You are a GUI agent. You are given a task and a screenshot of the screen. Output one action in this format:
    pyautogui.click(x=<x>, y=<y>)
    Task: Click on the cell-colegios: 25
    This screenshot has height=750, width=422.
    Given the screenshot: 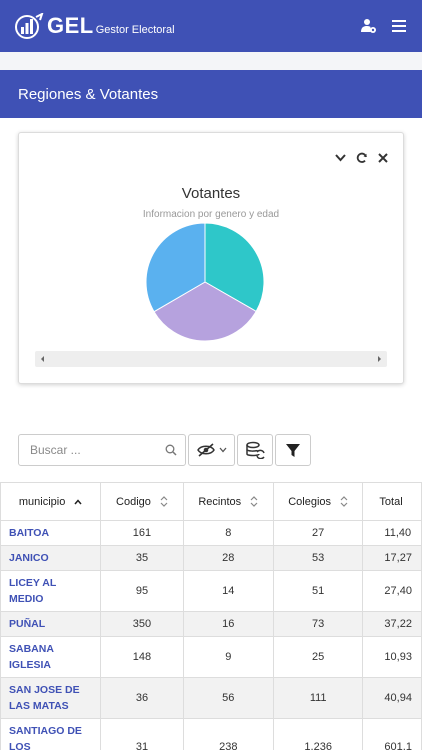 What is the action you would take?
    pyautogui.click(x=318, y=657)
    